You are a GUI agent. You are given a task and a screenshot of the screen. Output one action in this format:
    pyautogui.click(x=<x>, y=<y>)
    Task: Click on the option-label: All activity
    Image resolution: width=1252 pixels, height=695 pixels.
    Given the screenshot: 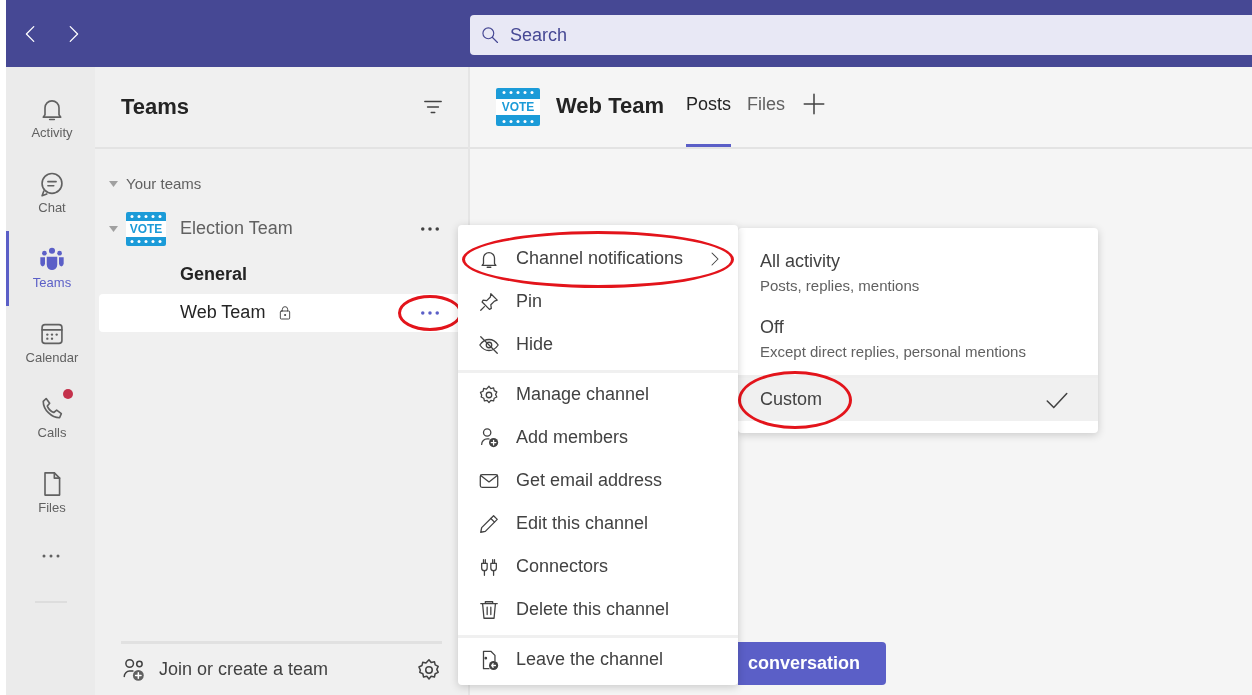 What is the action you would take?
    pyautogui.click(x=800, y=261)
    